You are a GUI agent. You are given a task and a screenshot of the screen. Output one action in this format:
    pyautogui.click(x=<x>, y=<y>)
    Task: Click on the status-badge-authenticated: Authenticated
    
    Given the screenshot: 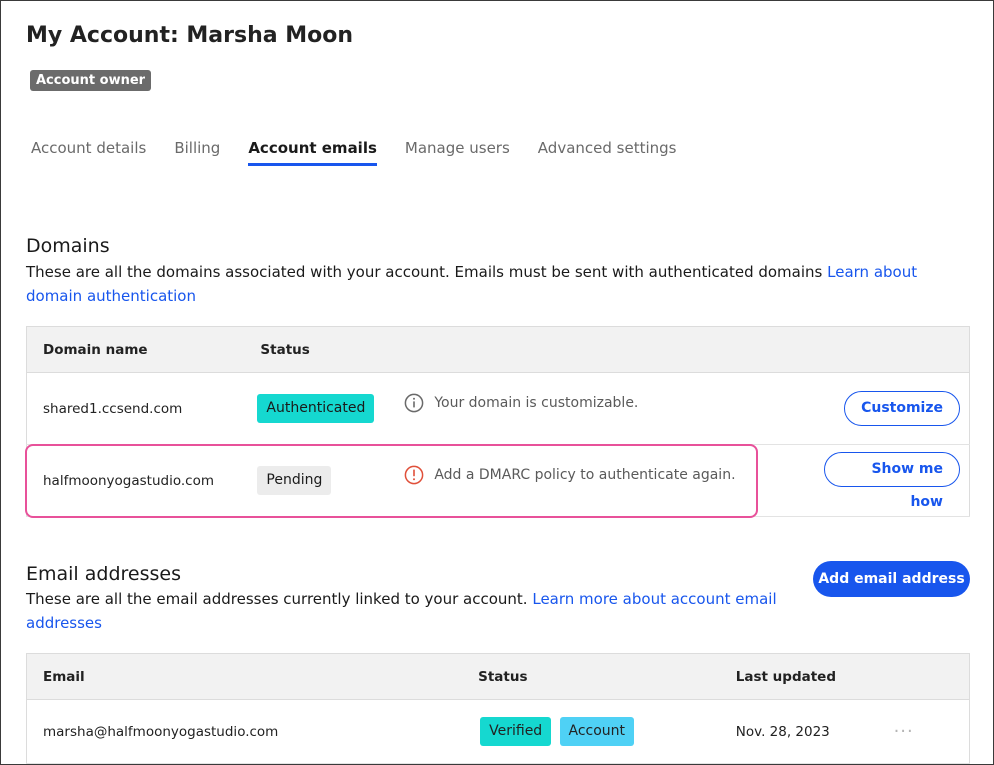 What is the action you would take?
    pyautogui.click(x=316, y=408)
    